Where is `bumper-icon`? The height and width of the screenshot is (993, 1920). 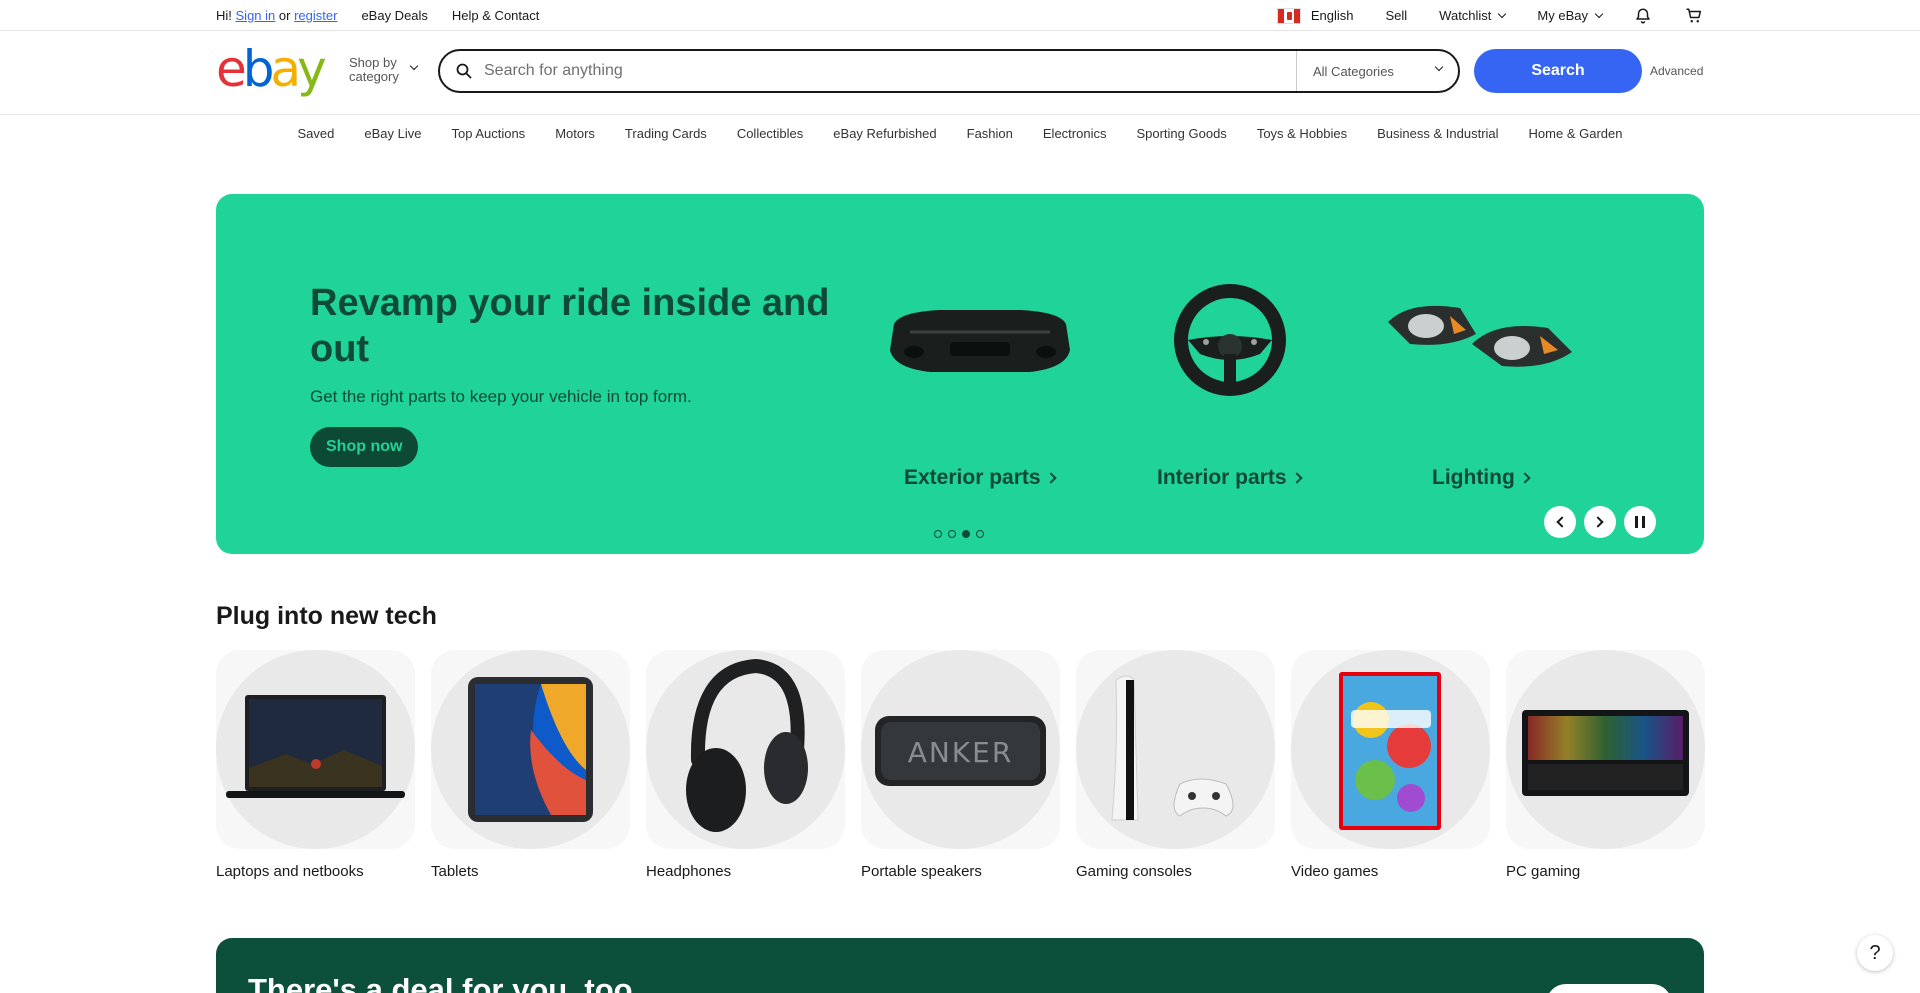 bumper-icon is located at coordinates (980, 332).